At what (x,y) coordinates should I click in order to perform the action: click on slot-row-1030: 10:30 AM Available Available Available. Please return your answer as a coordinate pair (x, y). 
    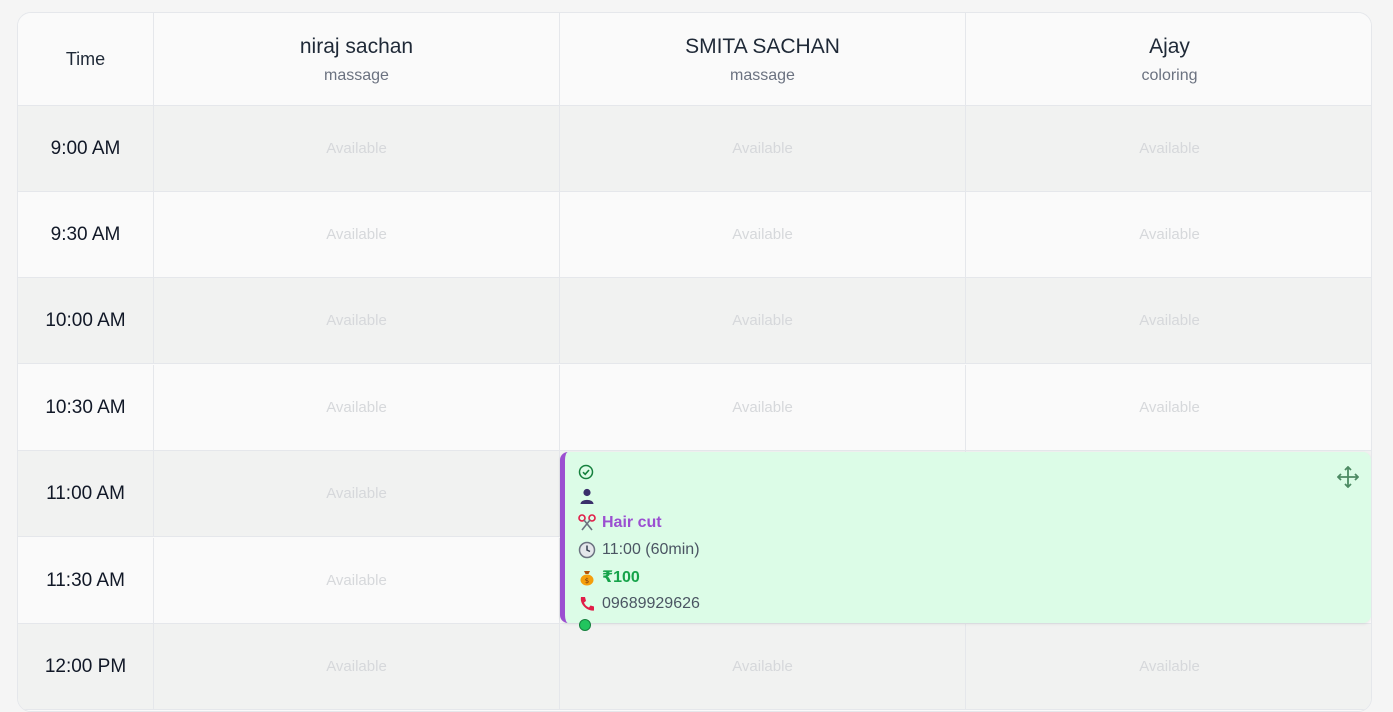
    Looking at the image, I should click on (694, 408).